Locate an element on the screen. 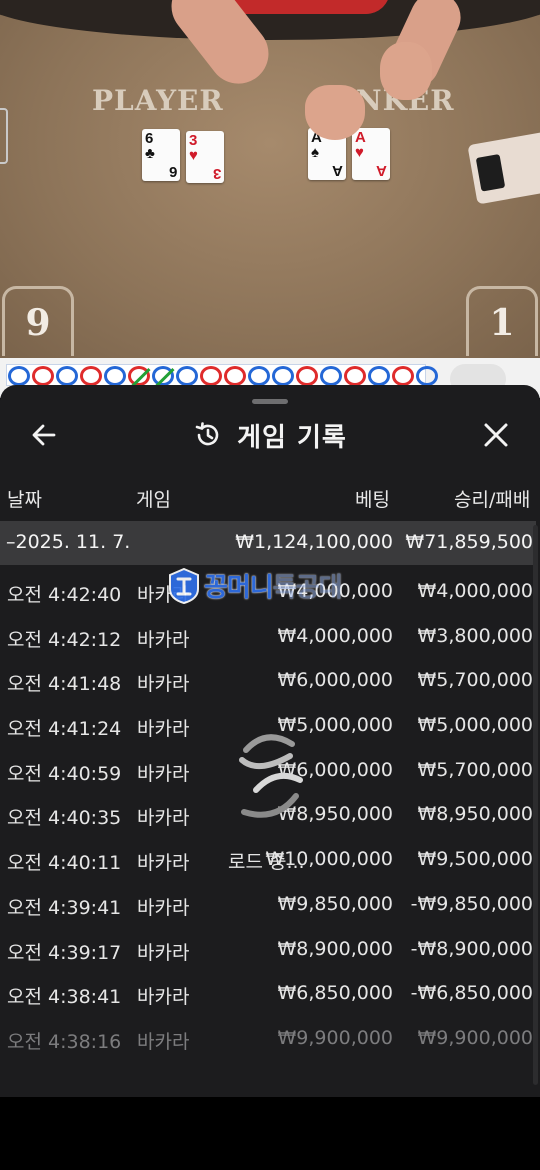 Image resolution: width=540 pixels, height=1170 pixels. summary-result: ₩71,859,500 is located at coordinates (469, 542).